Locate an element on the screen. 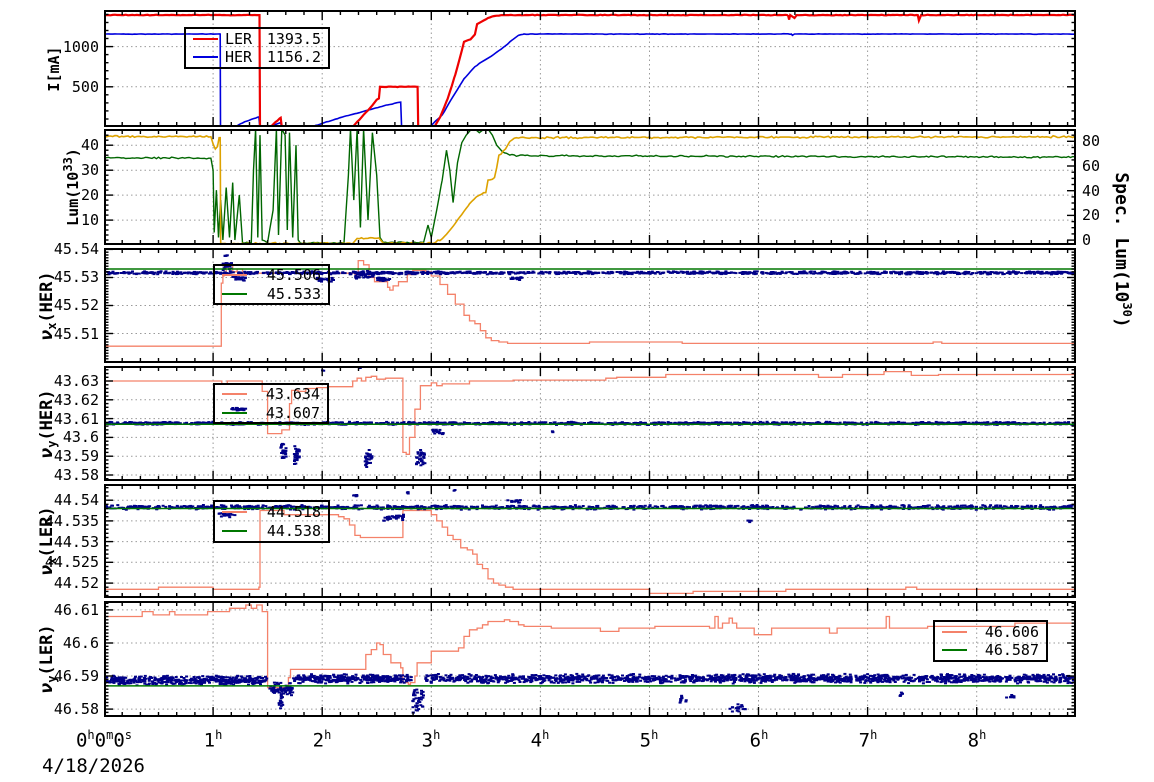  nuy-her-legend-row-1: 43.607 is located at coordinates (271, 413).